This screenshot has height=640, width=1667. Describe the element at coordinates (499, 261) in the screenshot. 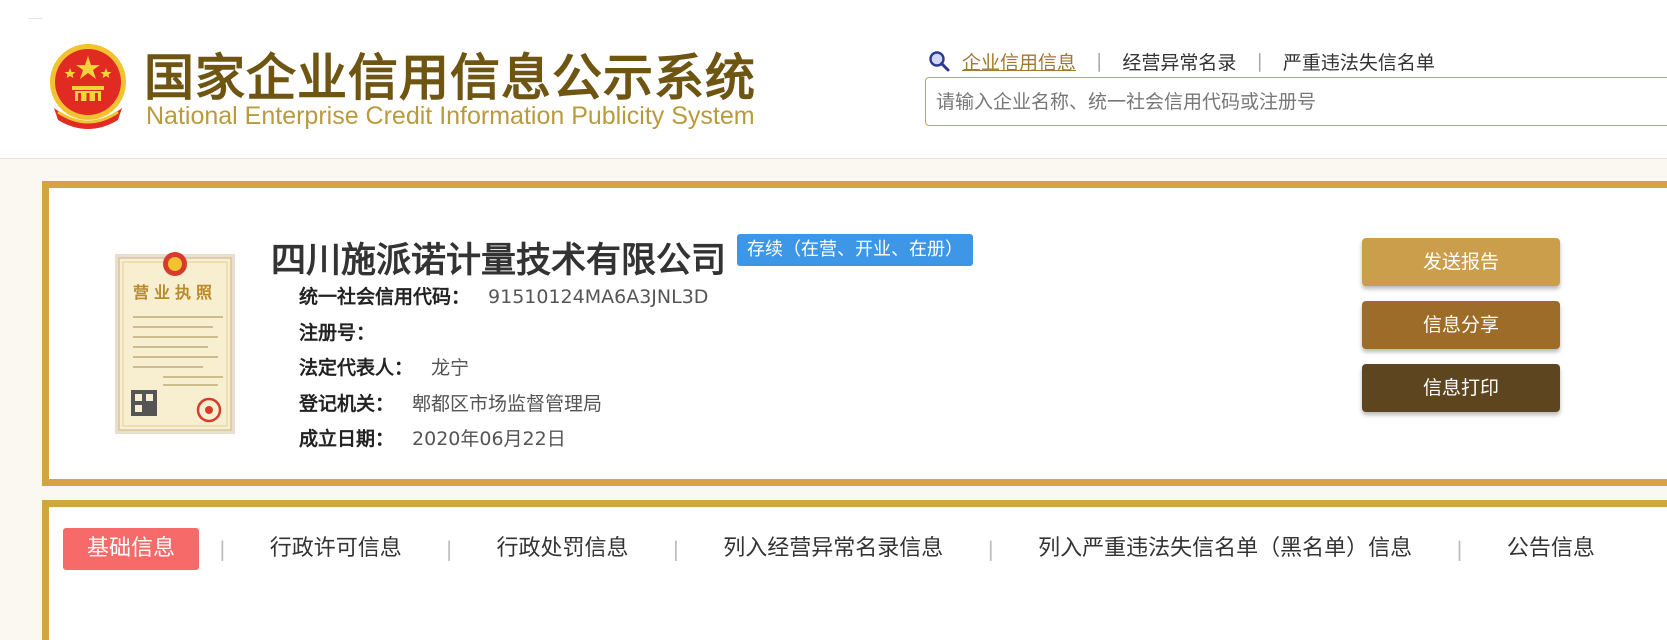

I see `company-name: 四川施派诺计量技术有限公司` at that location.